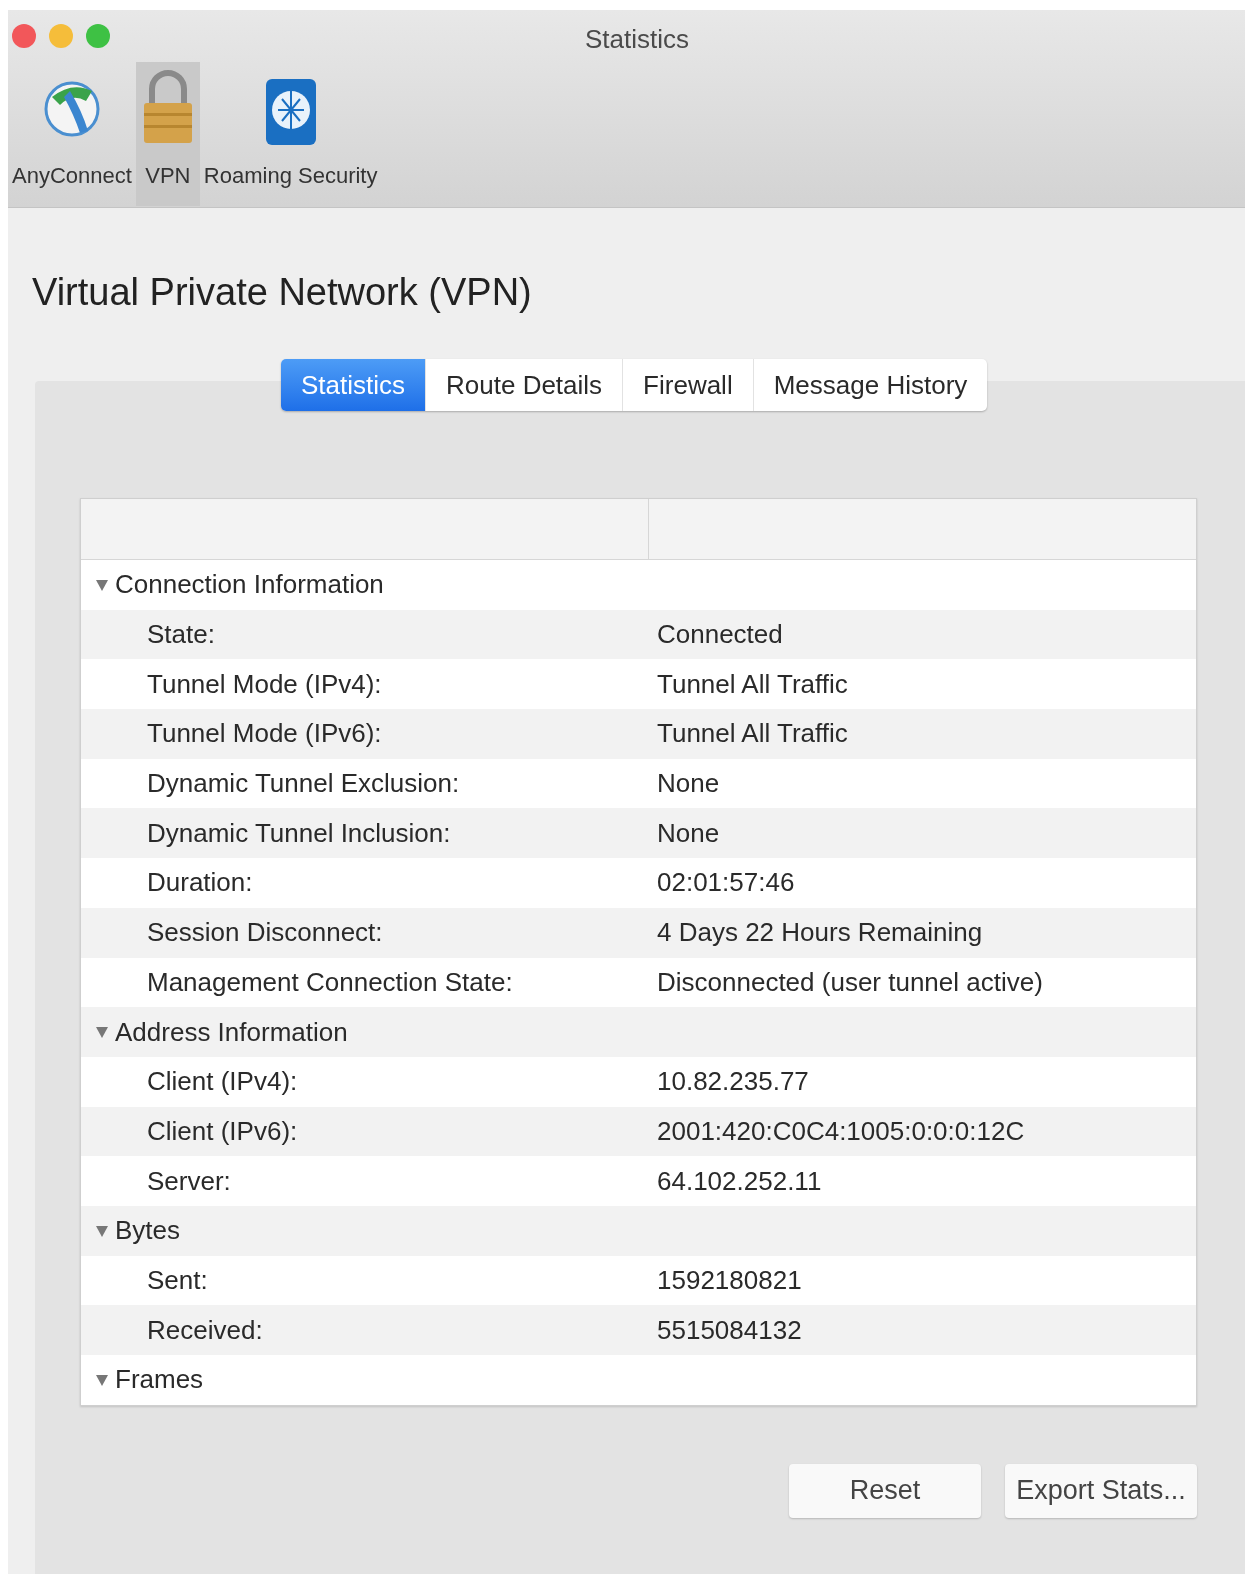 Image resolution: width=1250 pixels, height=1574 pixels. What do you see at coordinates (726, 883) in the screenshot?
I see `row-value: 02:01:57:46` at bounding box center [726, 883].